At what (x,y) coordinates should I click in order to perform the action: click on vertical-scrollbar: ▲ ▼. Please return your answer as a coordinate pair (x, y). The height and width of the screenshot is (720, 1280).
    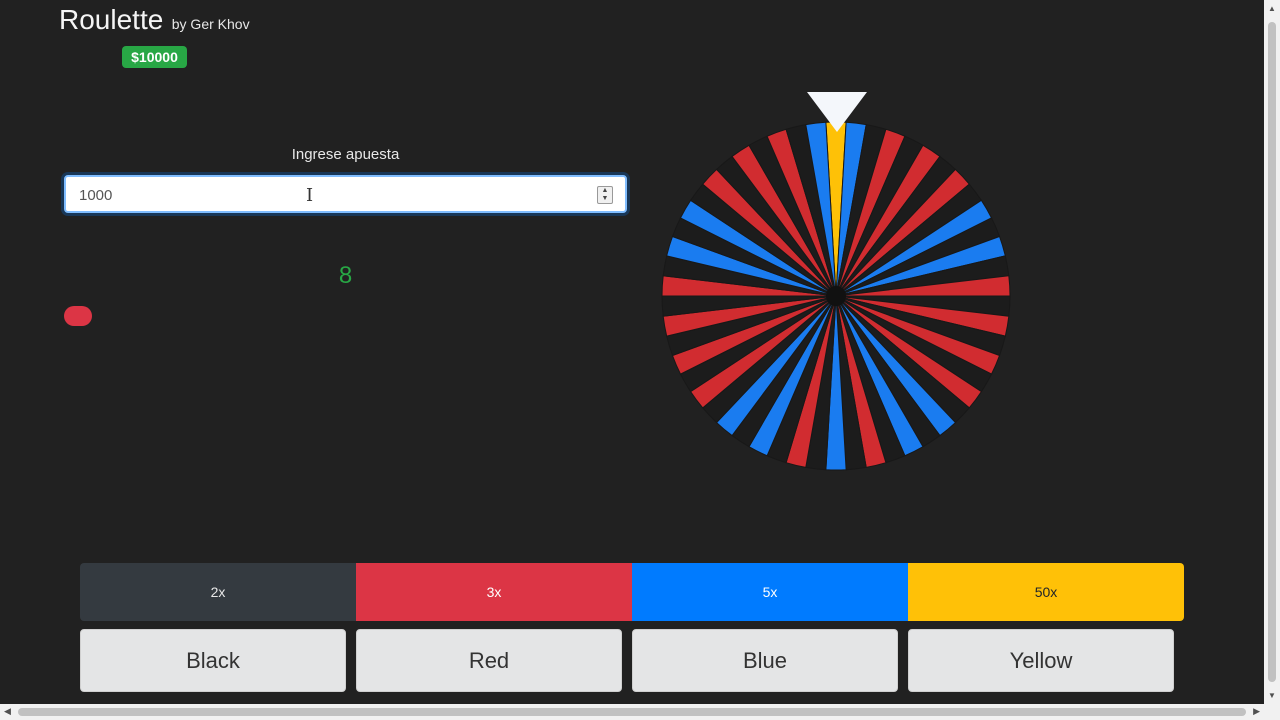
    Looking at the image, I should click on (1272, 352).